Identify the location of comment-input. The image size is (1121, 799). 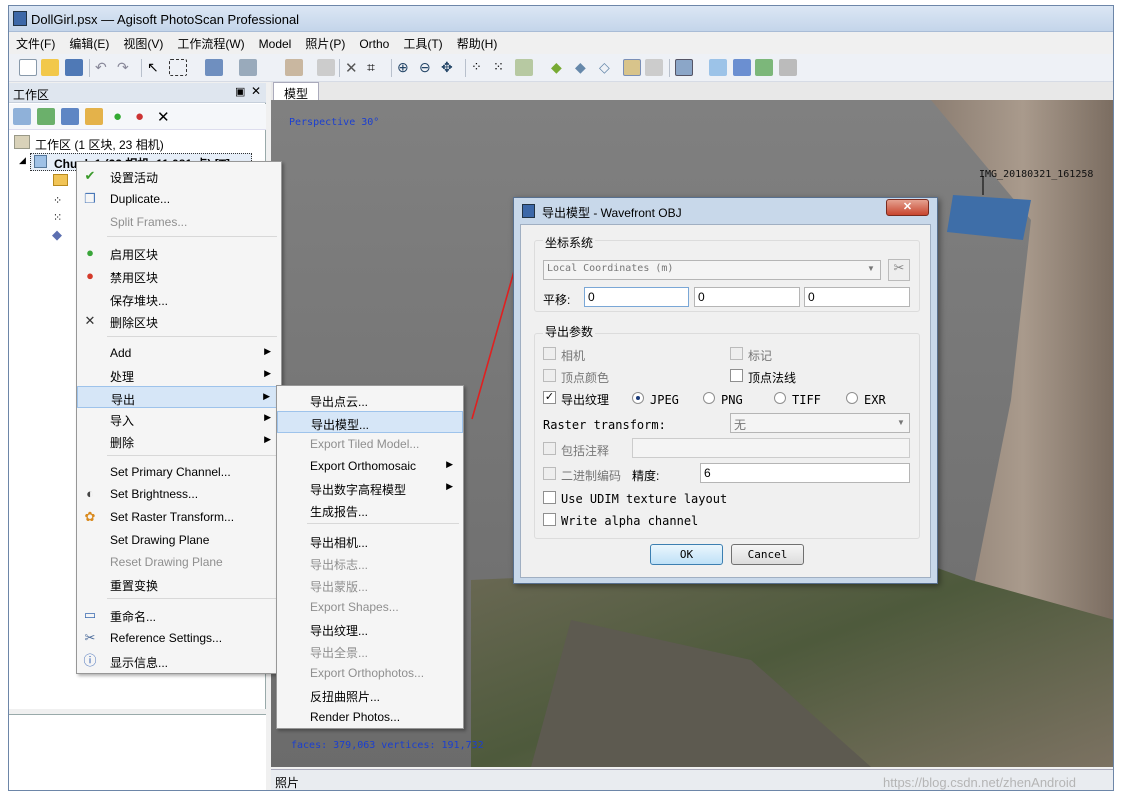
(771, 448).